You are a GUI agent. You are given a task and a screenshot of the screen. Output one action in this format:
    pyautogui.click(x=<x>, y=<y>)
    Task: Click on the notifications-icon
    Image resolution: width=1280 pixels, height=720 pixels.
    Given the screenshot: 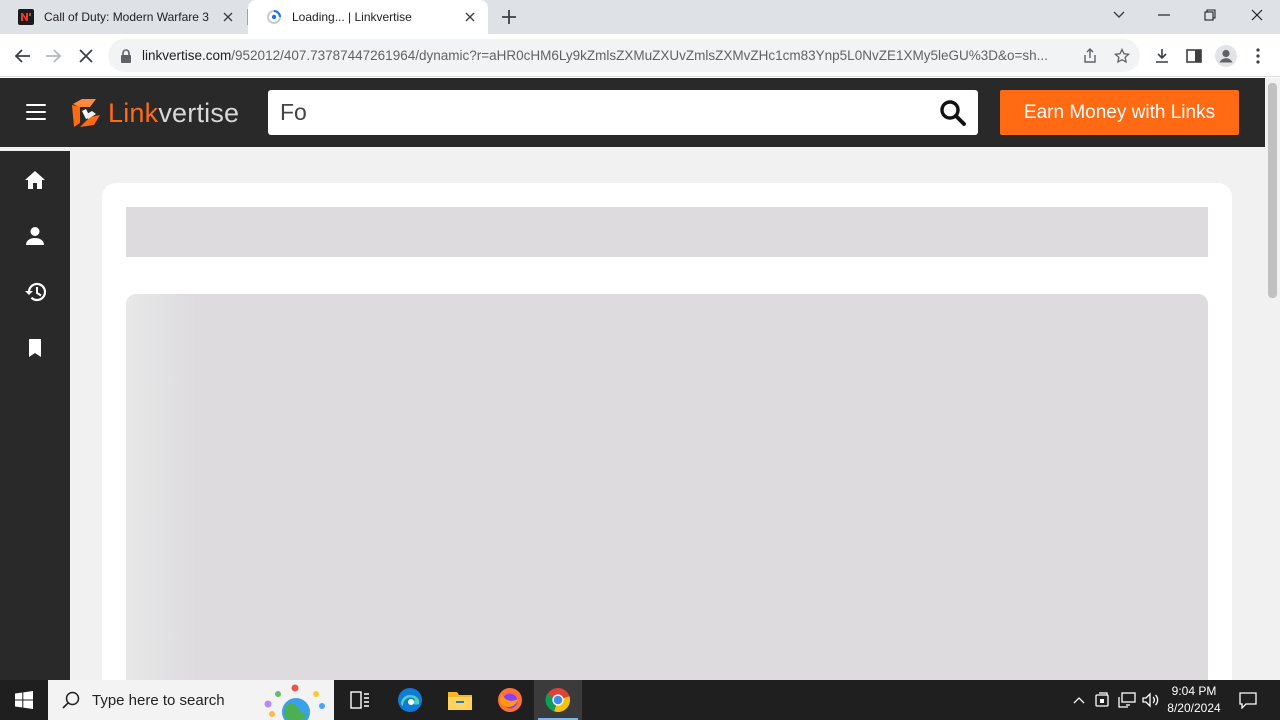 What is the action you would take?
    pyautogui.click(x=1248, y=700)
    